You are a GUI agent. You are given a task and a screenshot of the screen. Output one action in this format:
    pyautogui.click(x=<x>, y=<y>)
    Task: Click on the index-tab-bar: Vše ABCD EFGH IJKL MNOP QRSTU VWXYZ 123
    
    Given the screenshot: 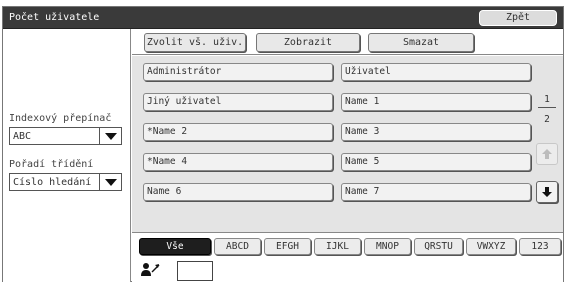 What is the action you would take?
    pyautogui.click(x=347, y=244)
    